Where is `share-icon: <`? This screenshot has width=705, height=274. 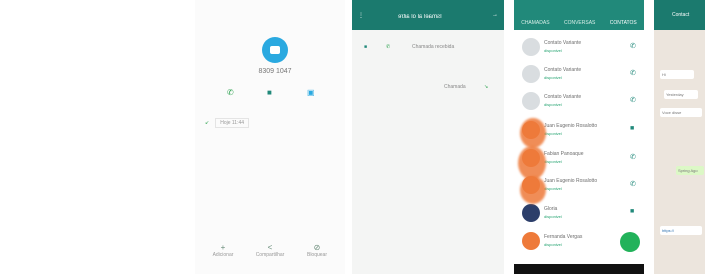 share-icon: < is located at coordinates (270, 247).